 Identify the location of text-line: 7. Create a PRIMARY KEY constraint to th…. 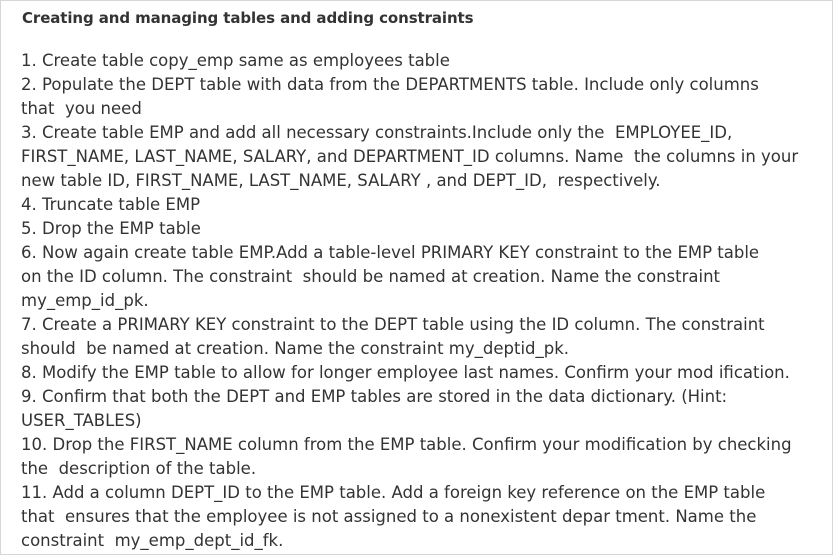
(393, 324).